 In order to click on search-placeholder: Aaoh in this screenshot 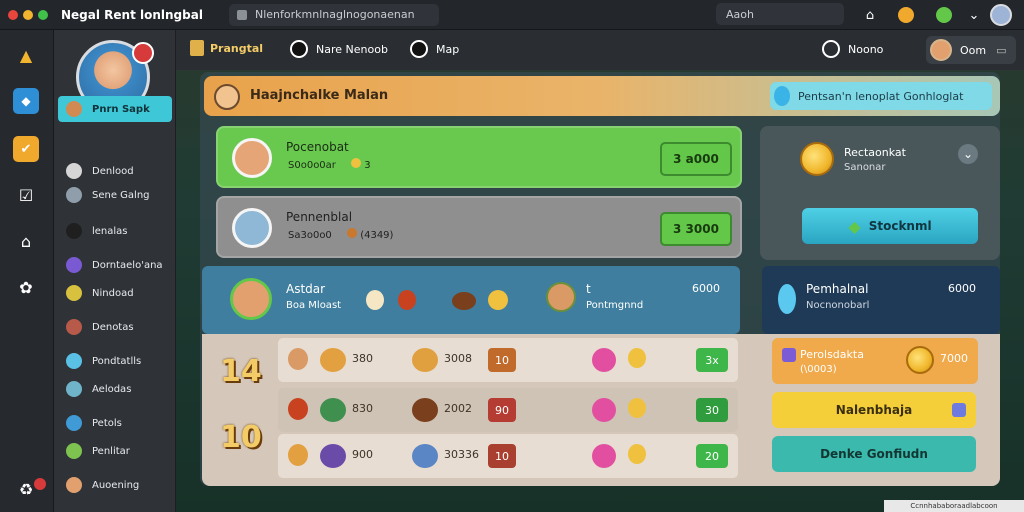, I will do `click(740, 14)`.